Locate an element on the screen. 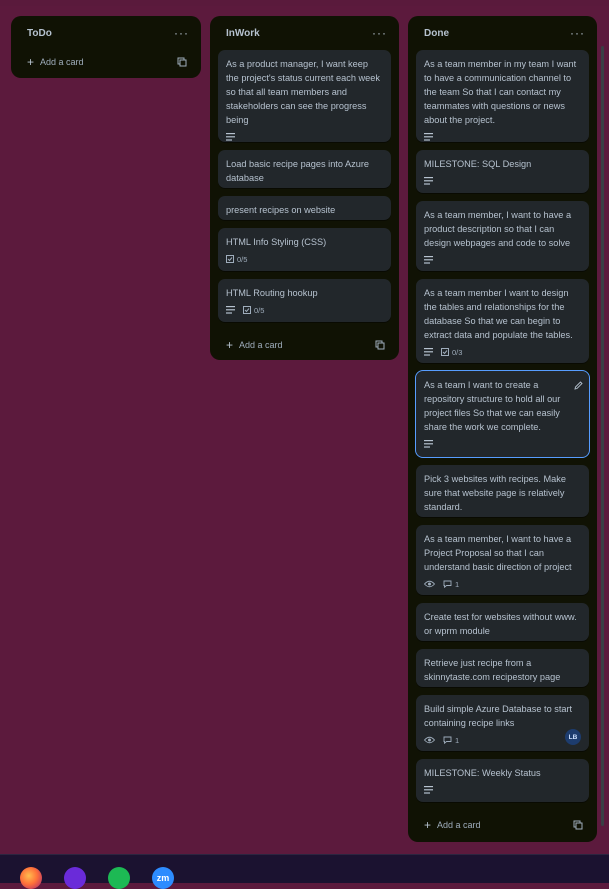 The image size is (609, 889). list-header: Done ··· is located at coordinates (502, 33).